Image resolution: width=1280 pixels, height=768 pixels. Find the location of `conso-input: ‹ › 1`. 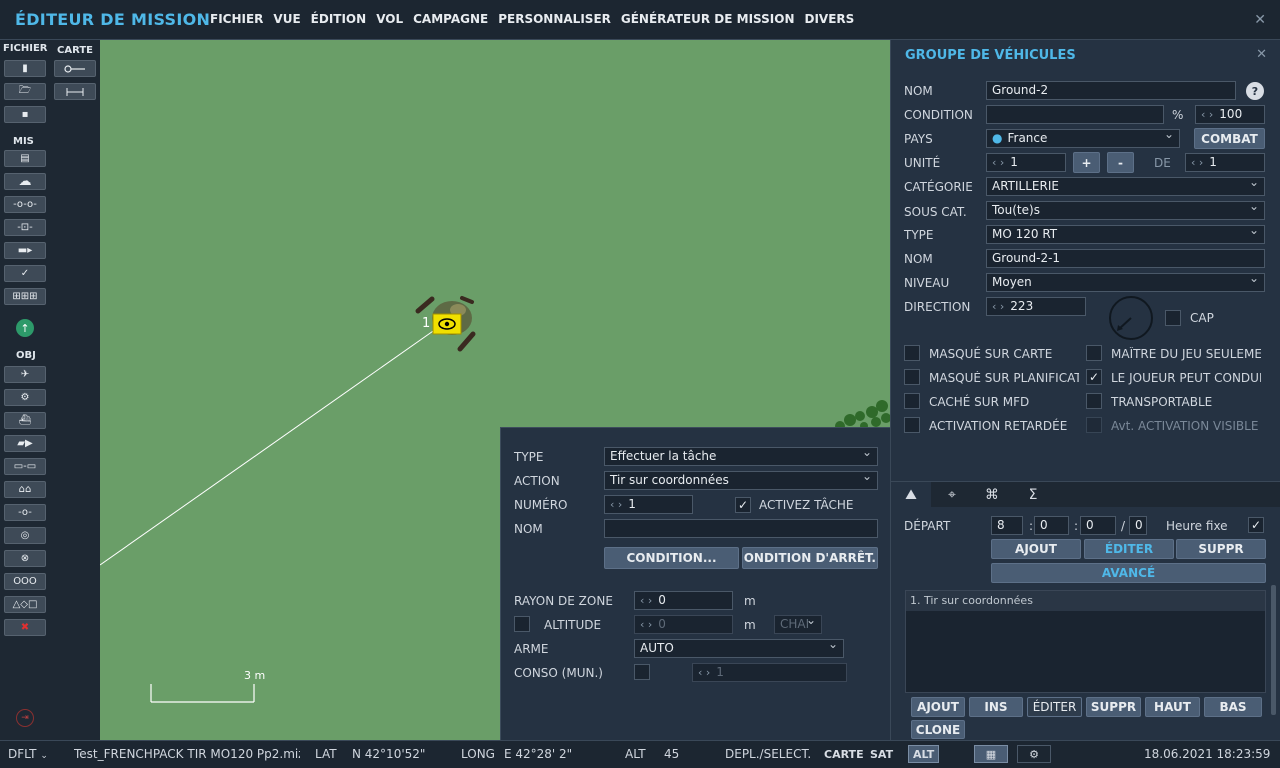

conso-input: ‹ › 1 is located at coordinates (769, 672).